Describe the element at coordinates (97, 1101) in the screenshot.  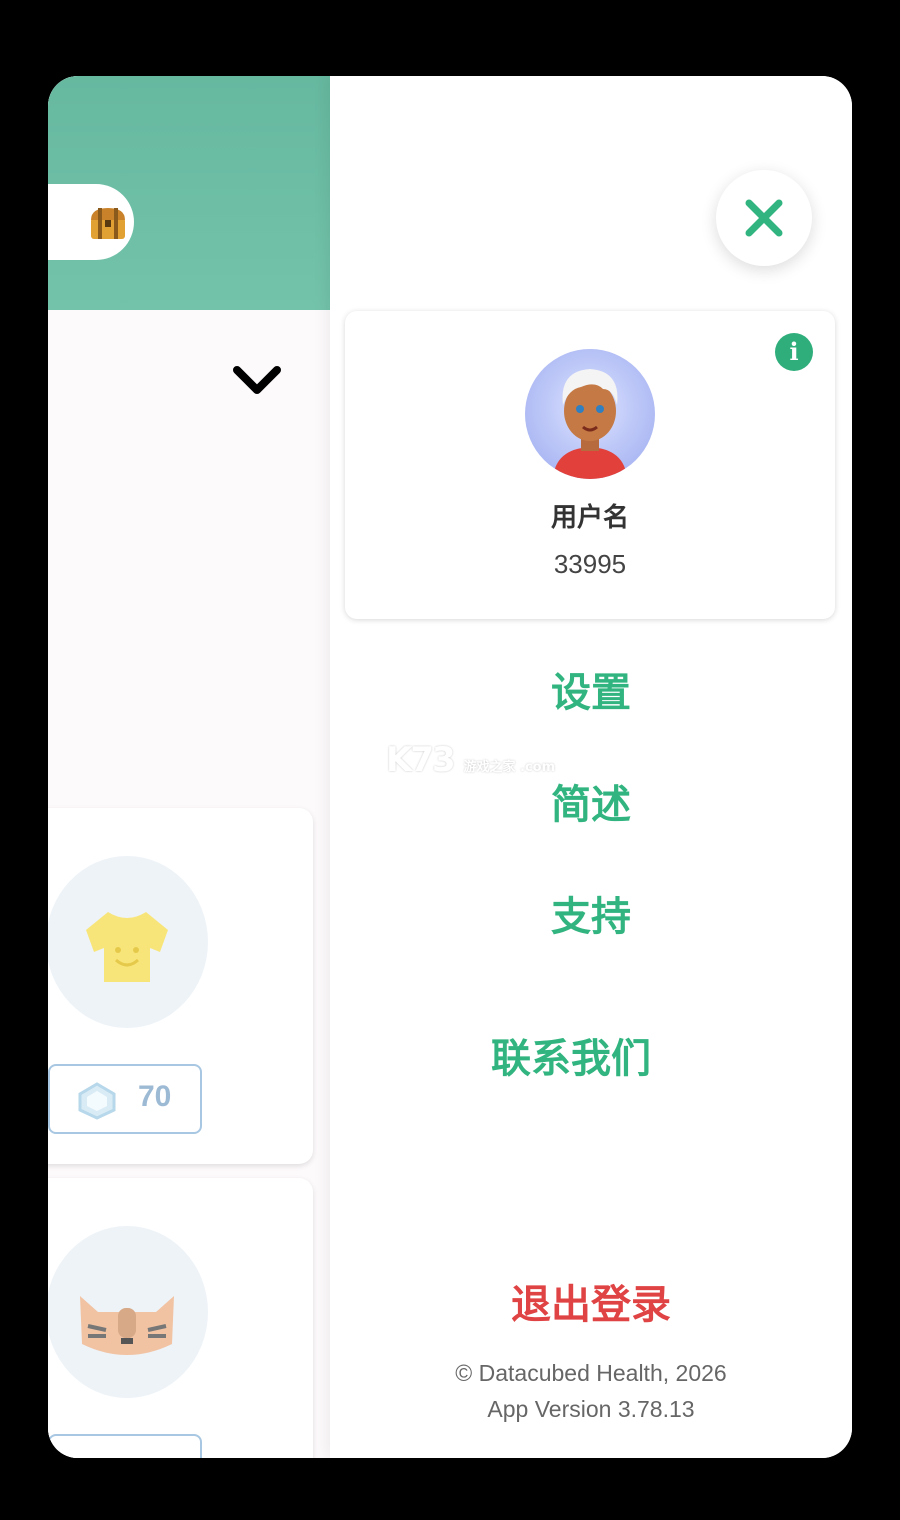
I see `gem-icon` at that location.